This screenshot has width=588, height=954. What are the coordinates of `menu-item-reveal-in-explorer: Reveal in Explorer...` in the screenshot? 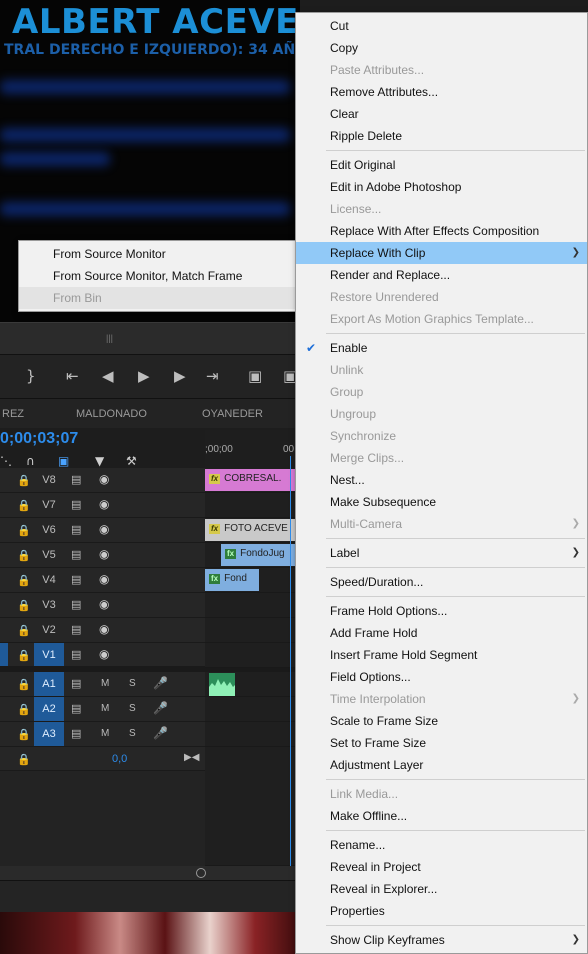 It's located at (441, 889).